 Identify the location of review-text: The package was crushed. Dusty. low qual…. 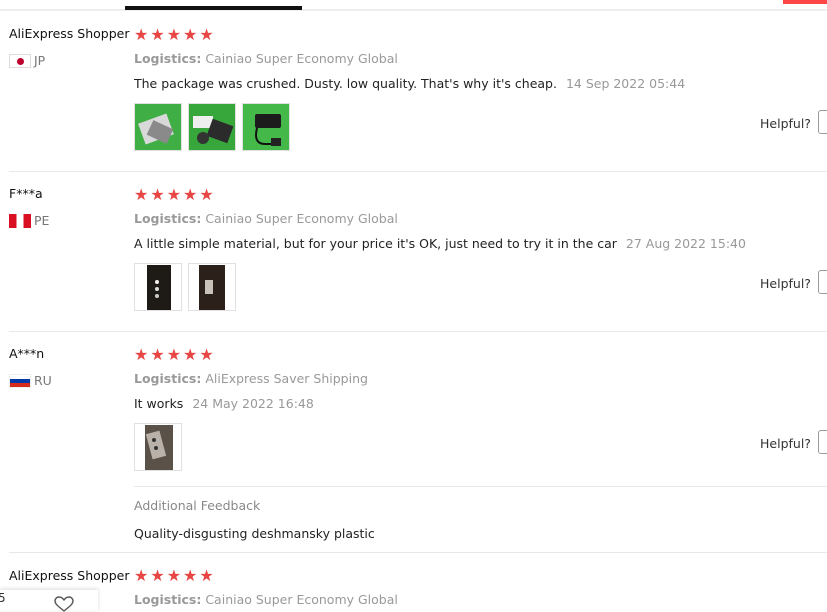
(409, 83).